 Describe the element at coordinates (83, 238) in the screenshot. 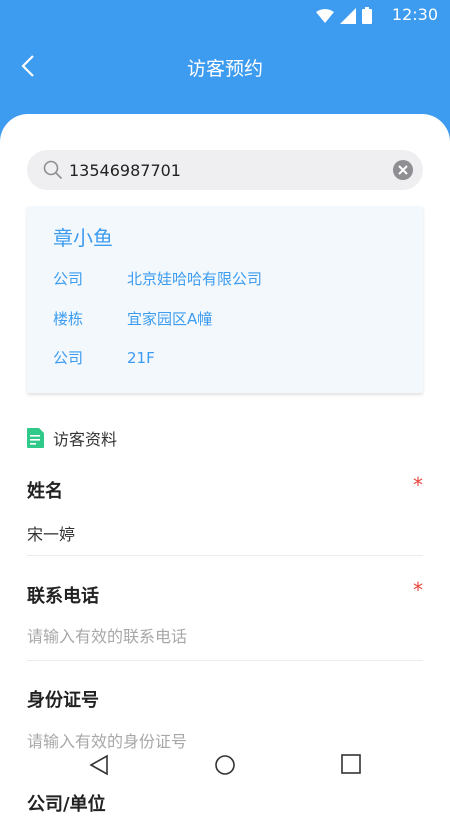

I see `host-name: 章小鱼` at that location.